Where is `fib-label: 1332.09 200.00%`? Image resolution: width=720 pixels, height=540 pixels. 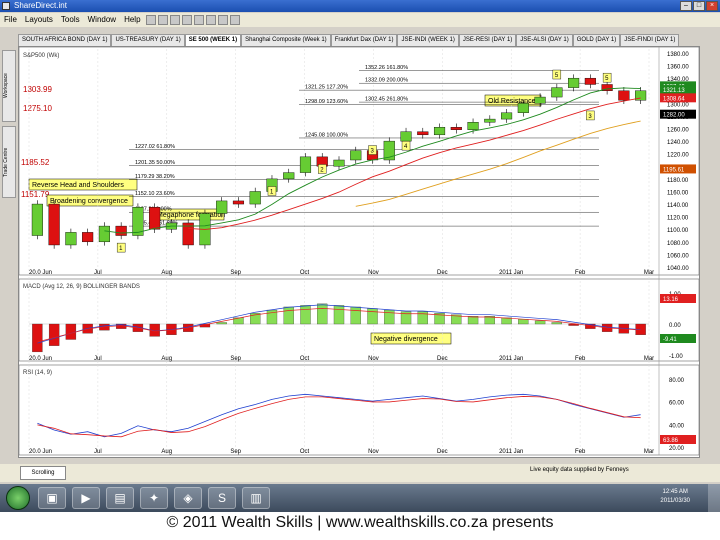
fib-label: 1332.09 200.00% is located at coordinates (386, 81).